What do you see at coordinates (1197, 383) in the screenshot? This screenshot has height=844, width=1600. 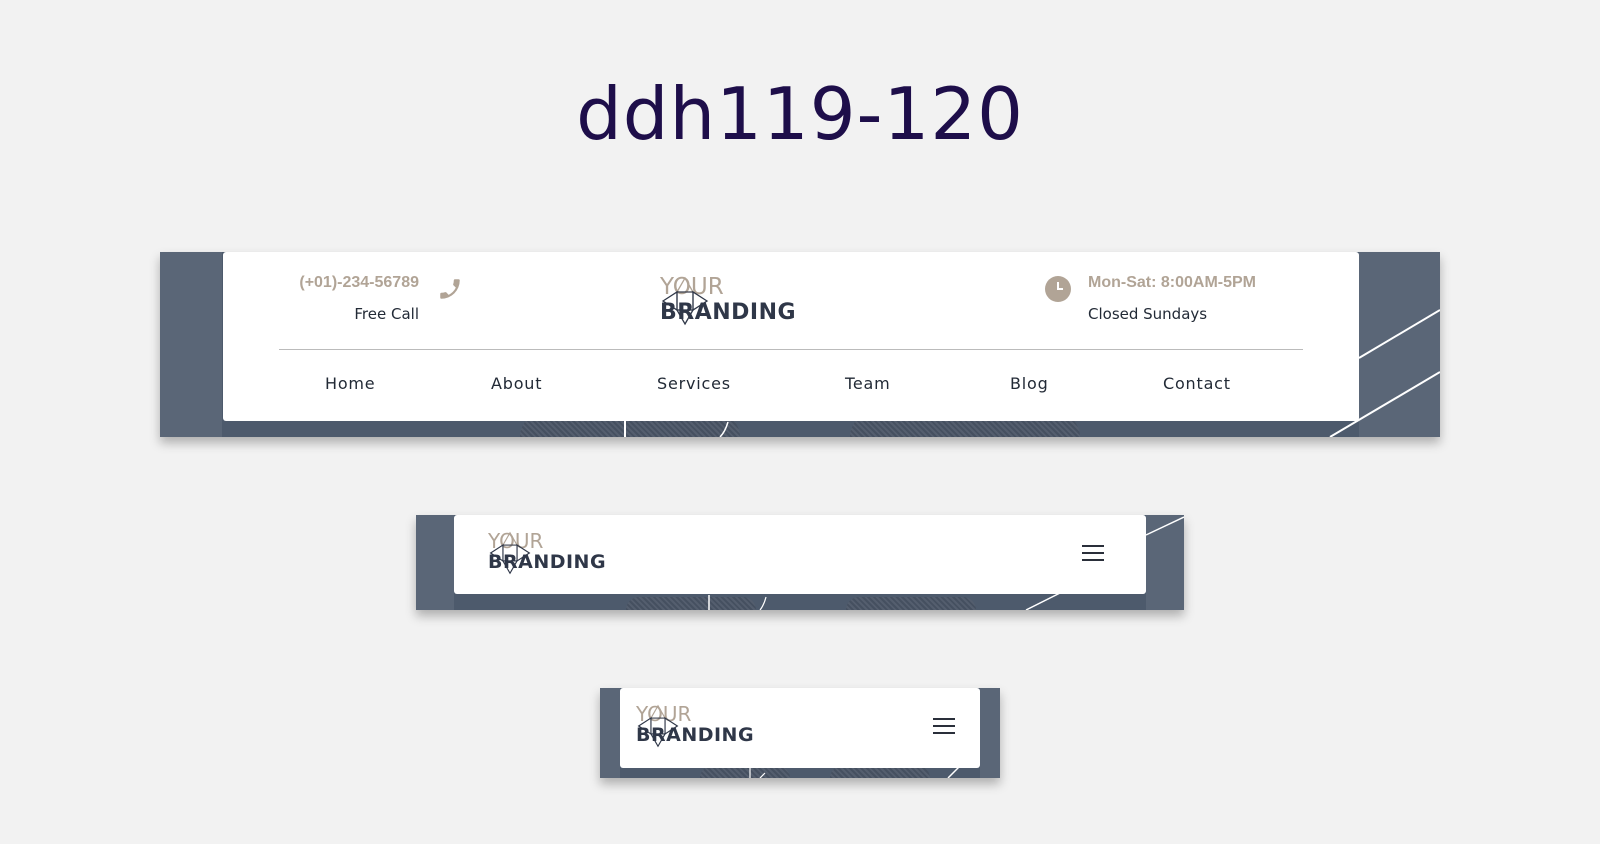 I see `nav-item-contact: Contact` at bounding box center [1197, 383].